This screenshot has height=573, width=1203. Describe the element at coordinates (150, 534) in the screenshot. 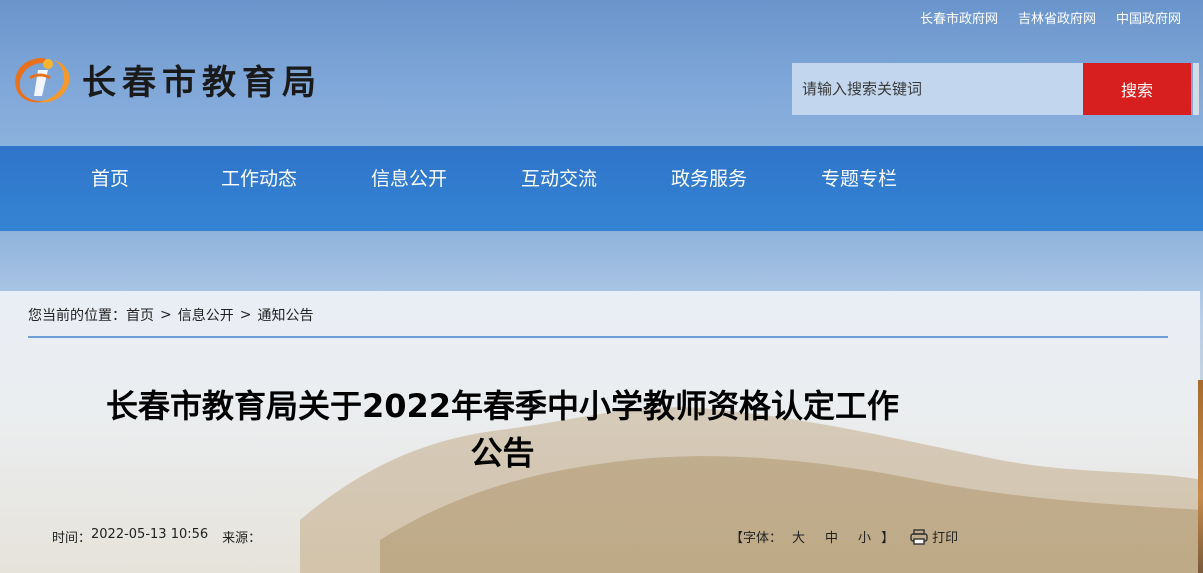

I see `time-value: 2022-05-13 10:56` at that location.